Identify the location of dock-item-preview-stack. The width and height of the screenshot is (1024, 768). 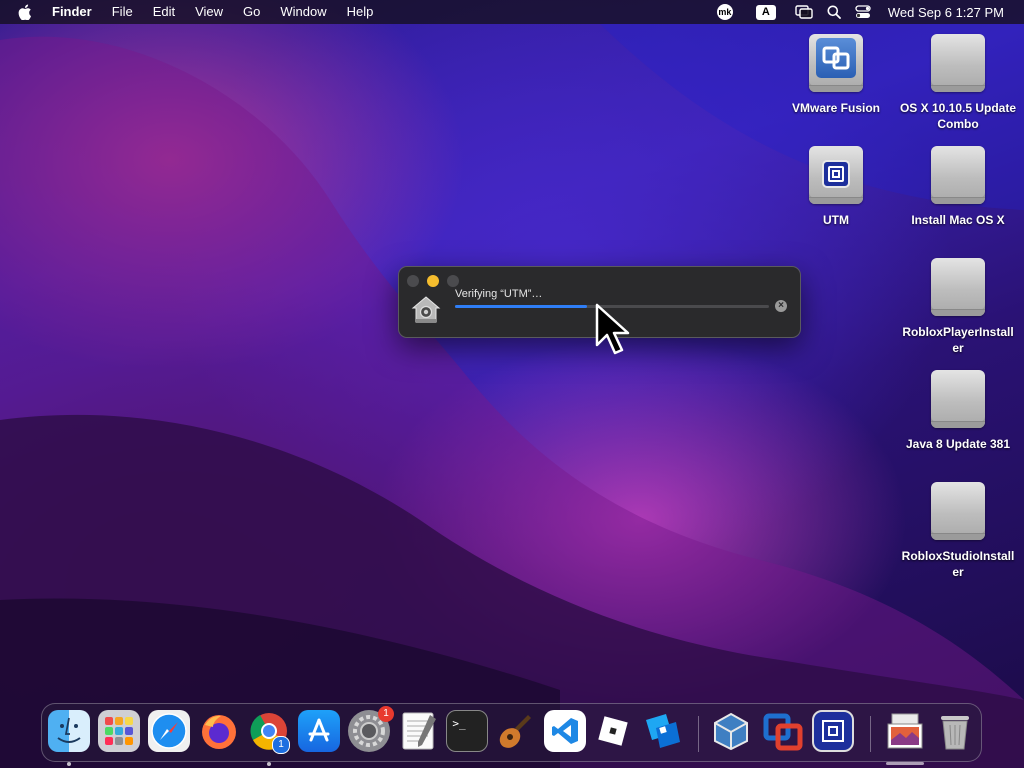
(905, 737).